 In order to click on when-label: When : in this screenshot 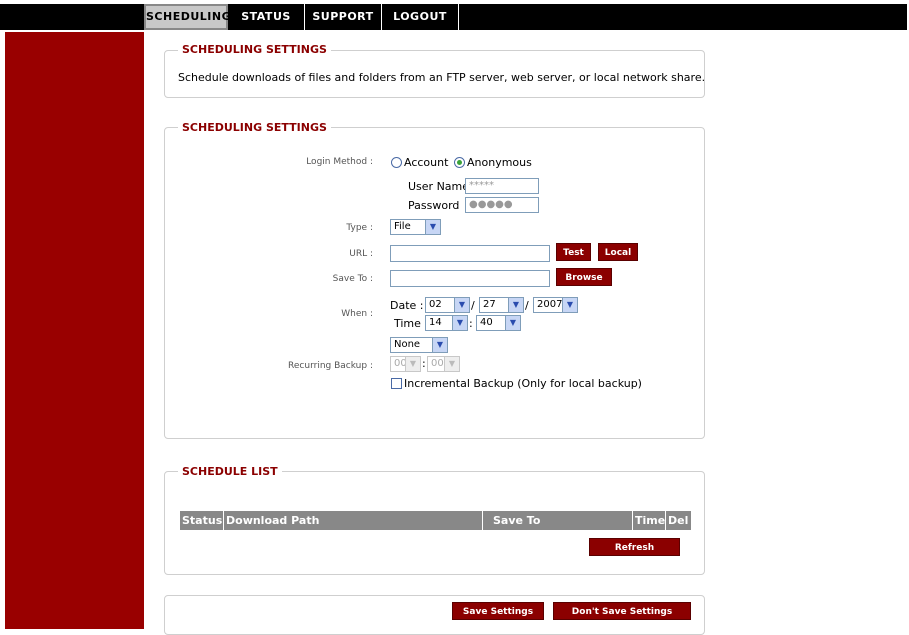, I will do `click(357, 314)`.